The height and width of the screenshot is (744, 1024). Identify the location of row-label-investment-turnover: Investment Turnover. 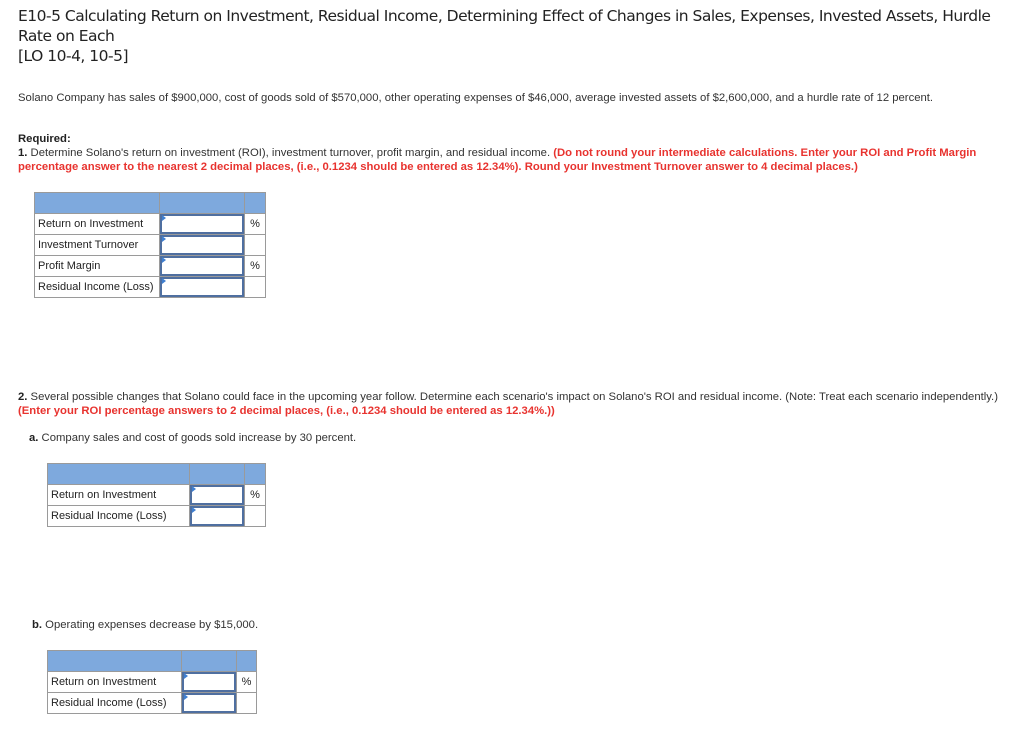
(97, 245).